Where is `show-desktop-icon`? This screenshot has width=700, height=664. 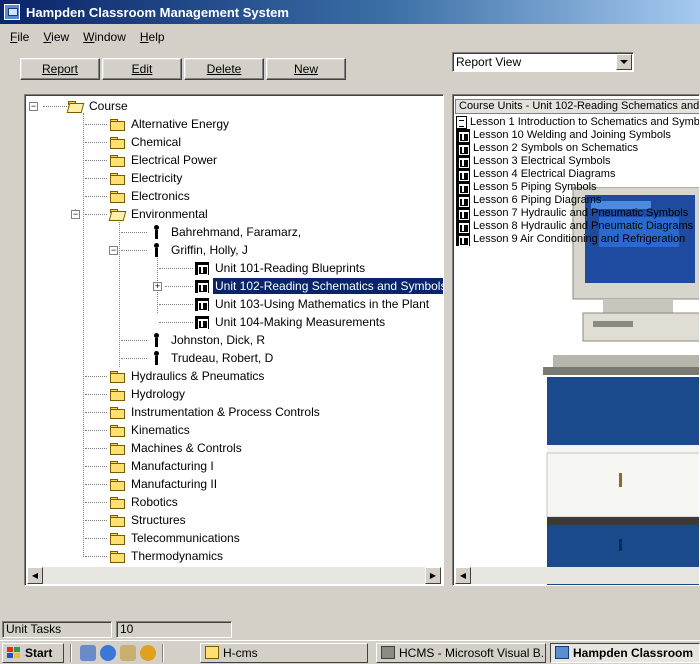 show-desktop-icon is located at coordinates (88, 653).